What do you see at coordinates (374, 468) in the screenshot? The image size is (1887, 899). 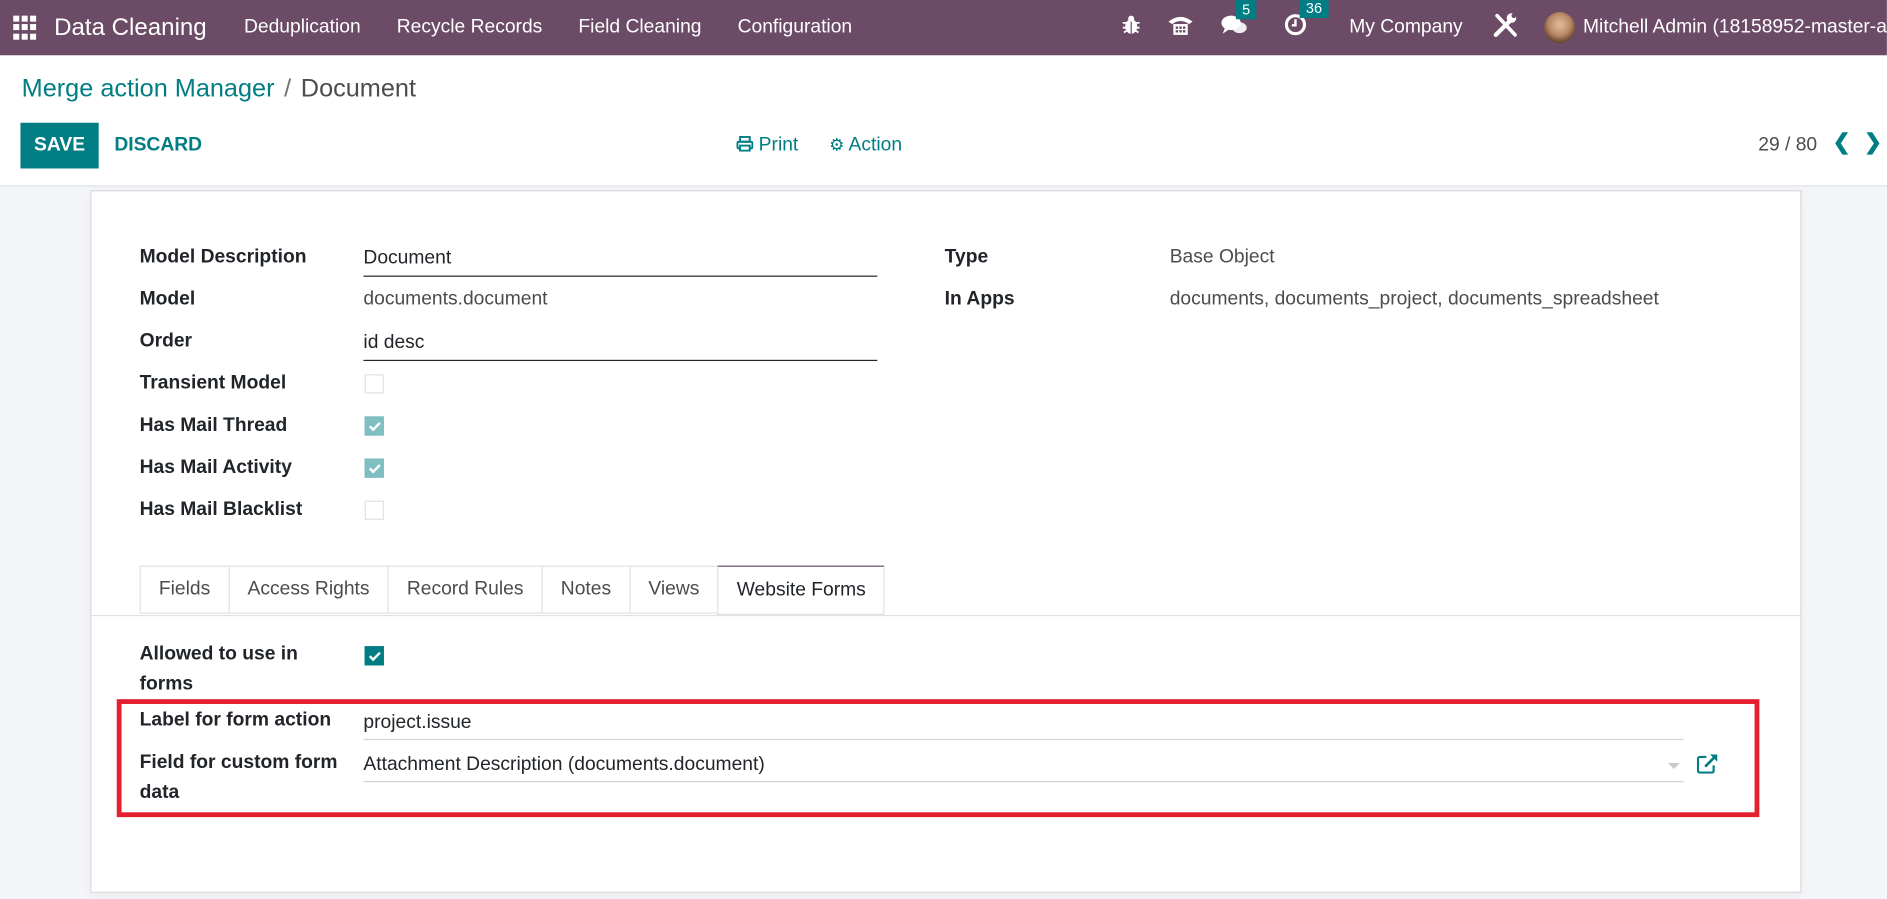 I see `has-mail-activity-checkbox` at bounding box center [374, 468].